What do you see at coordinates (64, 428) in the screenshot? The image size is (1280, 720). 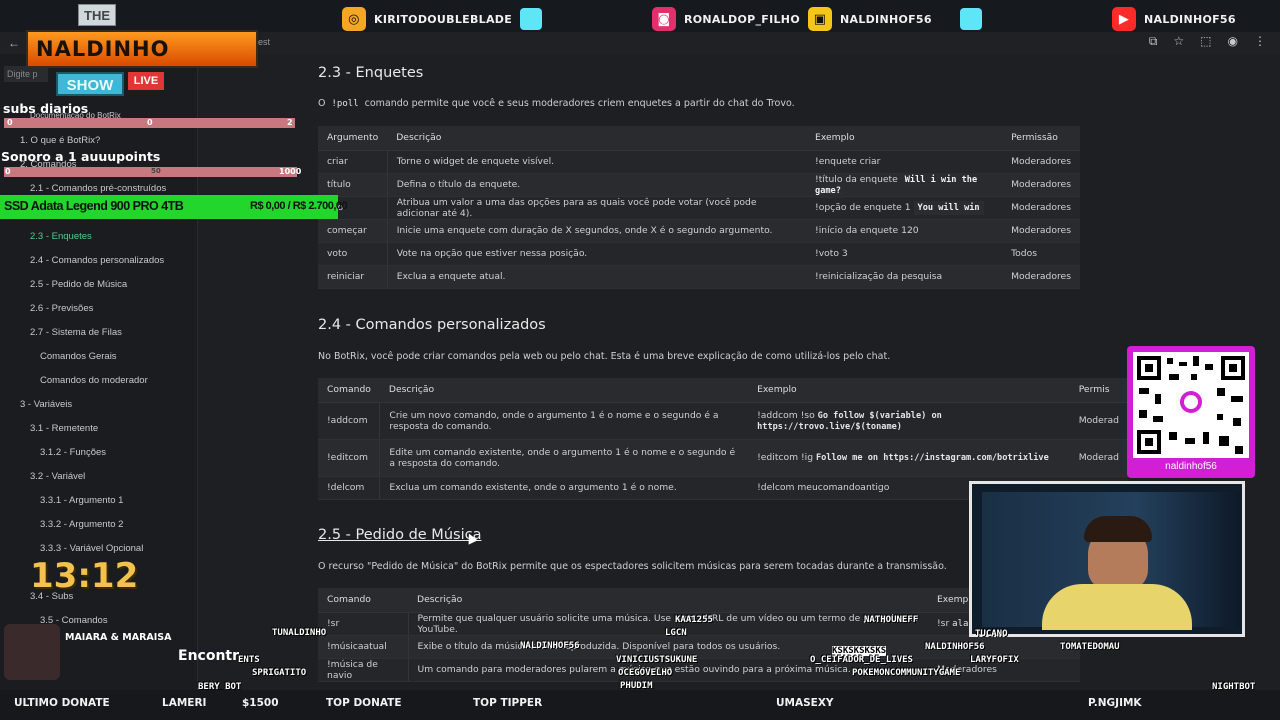 I see `sidebar-item: 3.1 - Remetente` at bounding box center [64, 428].